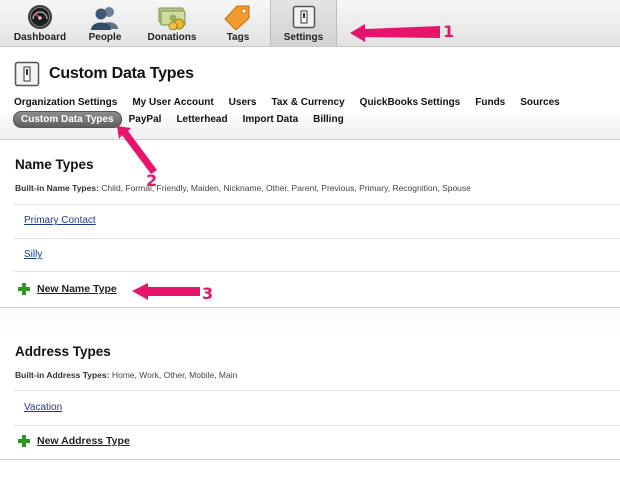  I want to click on annotation-label-3: 3, so click(207, 293).